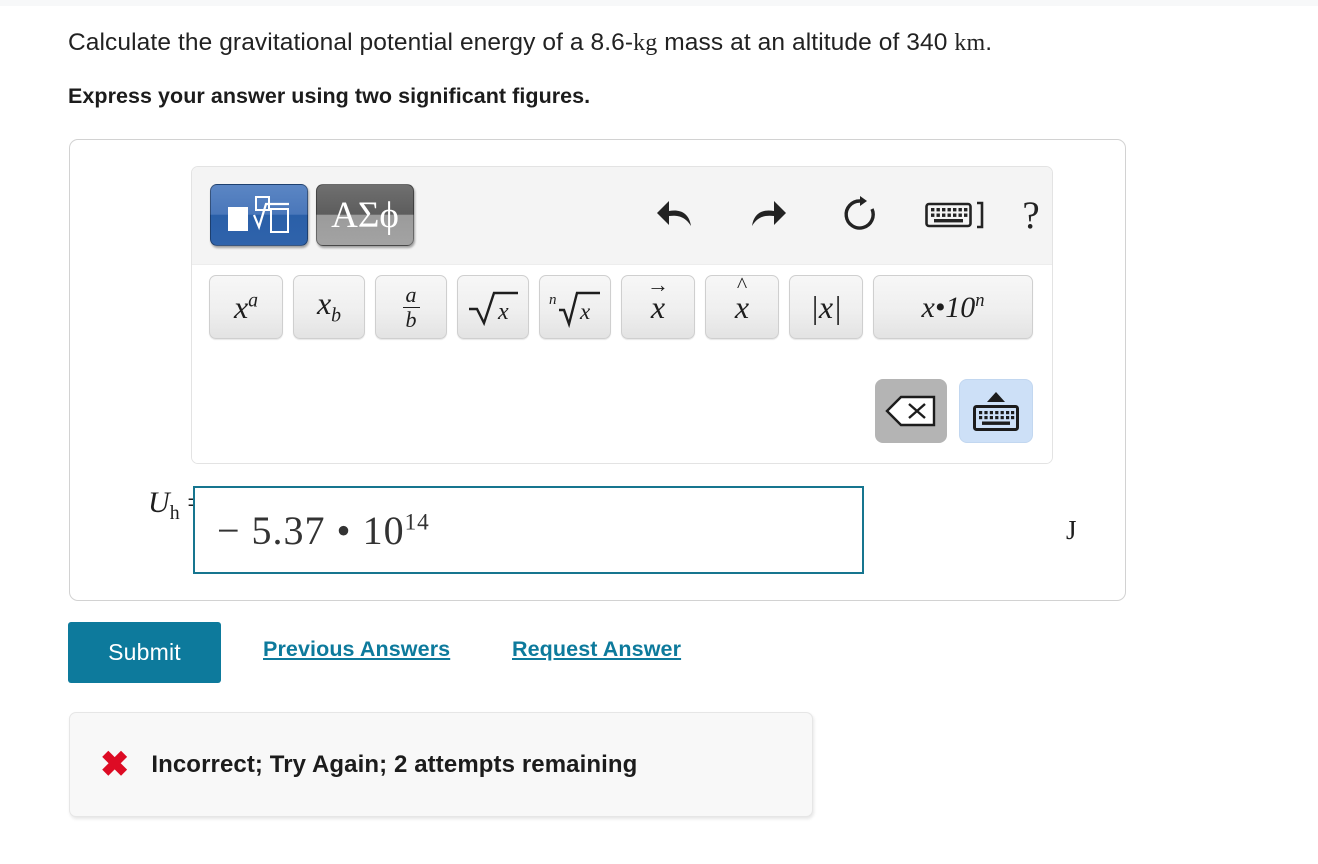 The image size is (1318, 864). I want to click on palette-template-row: xa xb a b x n x → x ^ x |x| x•10n, so click(622, 315).